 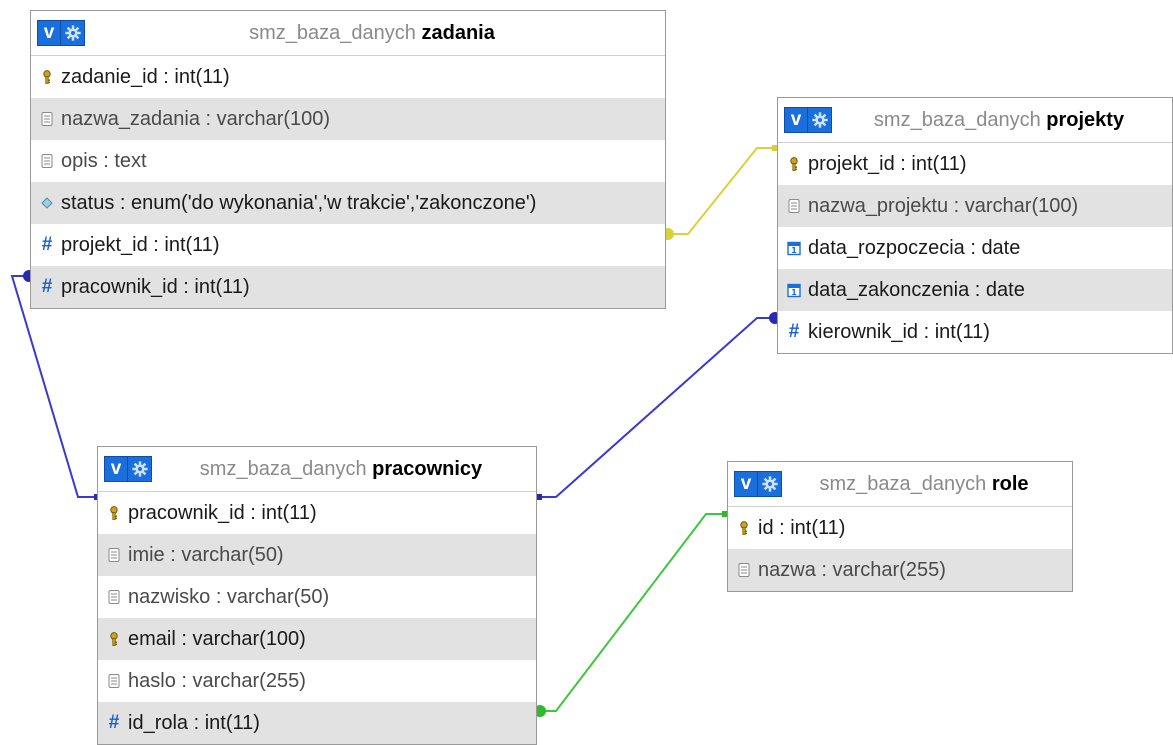 I want to click on table-name: zadania, so click(x=458, y=32).